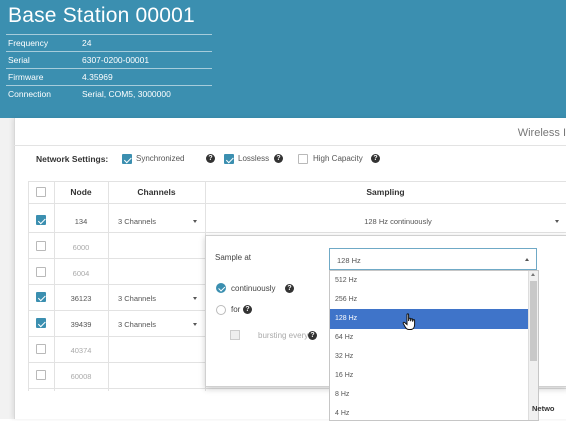 The image size is (566, 421). Describe the element at coordinates (19, 60) in the screenshot. I see `info-key: Serial` at that location.